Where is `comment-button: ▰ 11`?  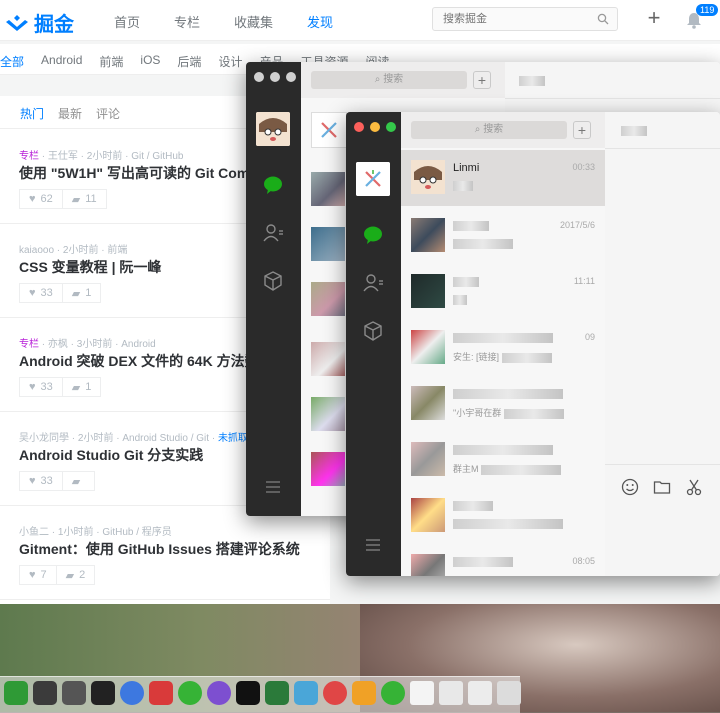
comment-button: ▰ 11 is located at coordinates (84, 199).